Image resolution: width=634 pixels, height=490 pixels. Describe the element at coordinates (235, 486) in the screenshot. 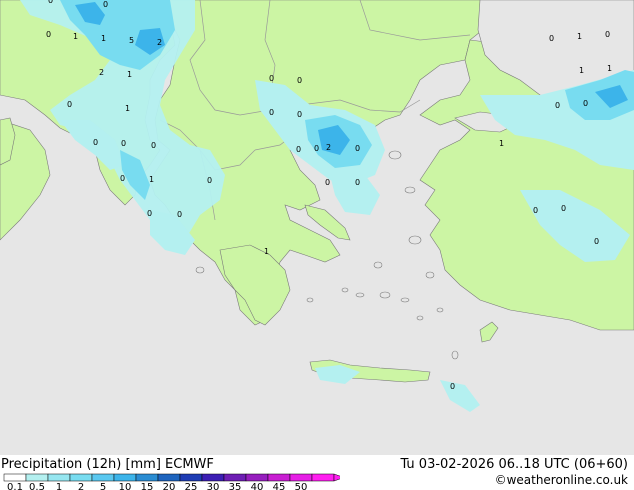

I see `legend-tick-label: 35` at that location.